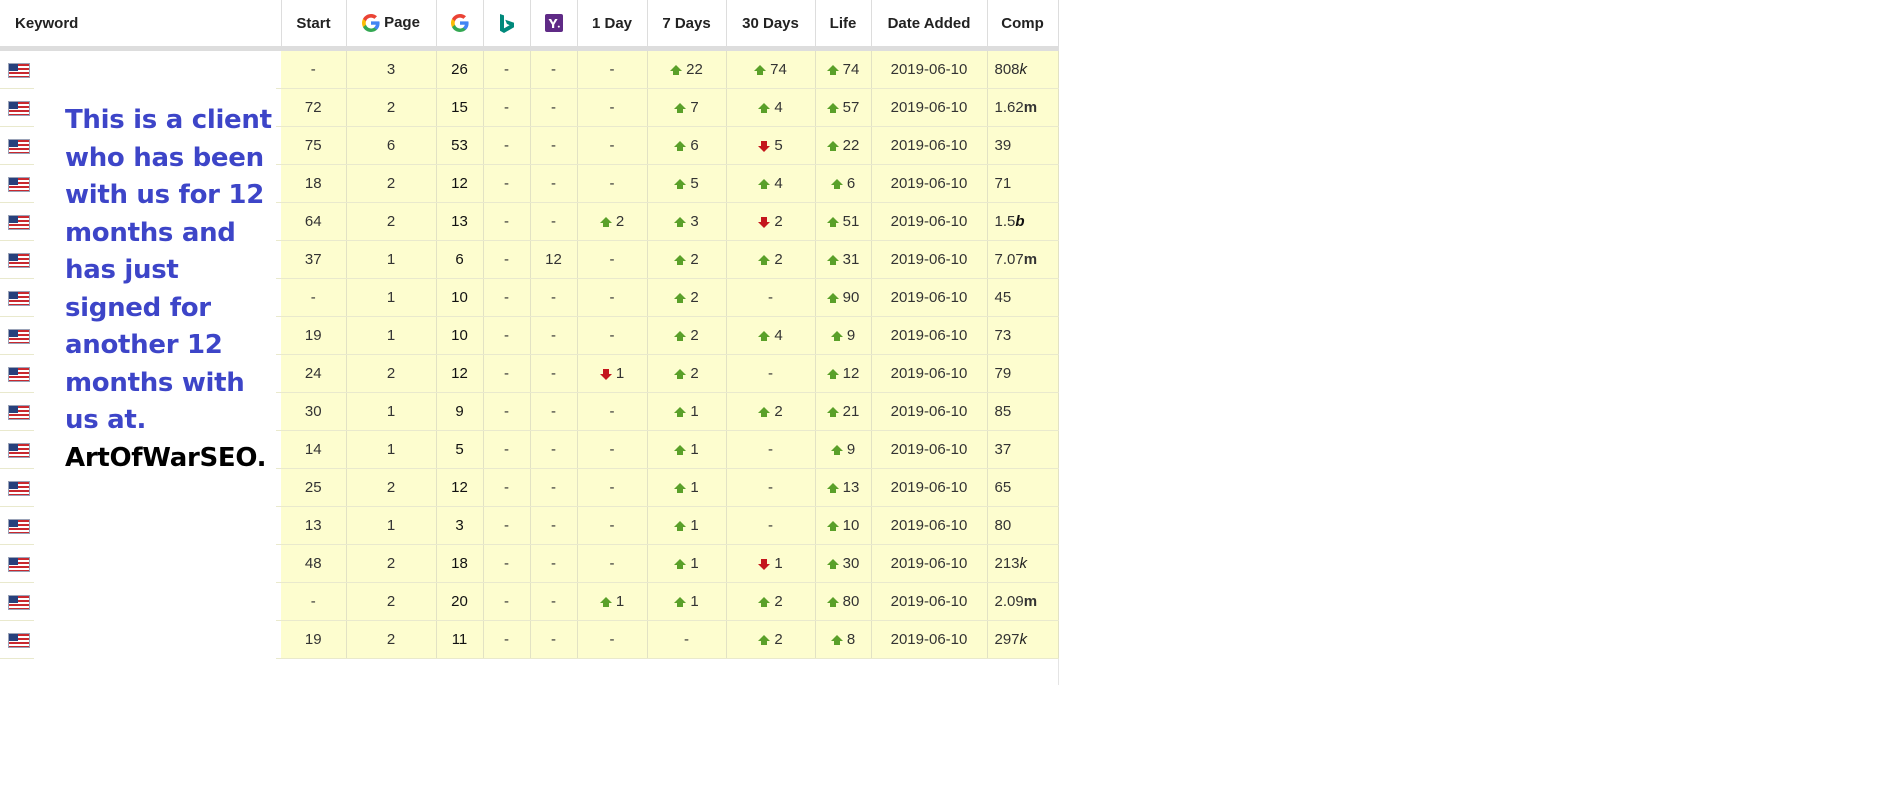 This screenshot has width=1890, height=786. What do you see at coordinates (843, 411) in the screenshot?
I see `life-change-cell: 21` at bounding box center [843, 411].